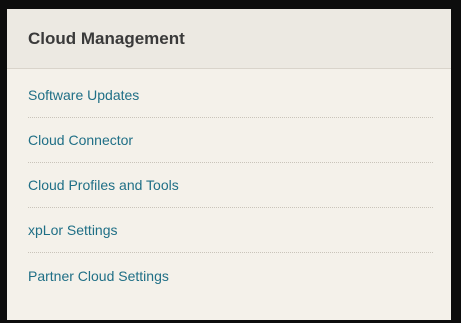  What do you see at coordinates (230, 93) in the screenshot?
I see `menu-item-software-updates: Software Updates` at bounding box center [230, 93].